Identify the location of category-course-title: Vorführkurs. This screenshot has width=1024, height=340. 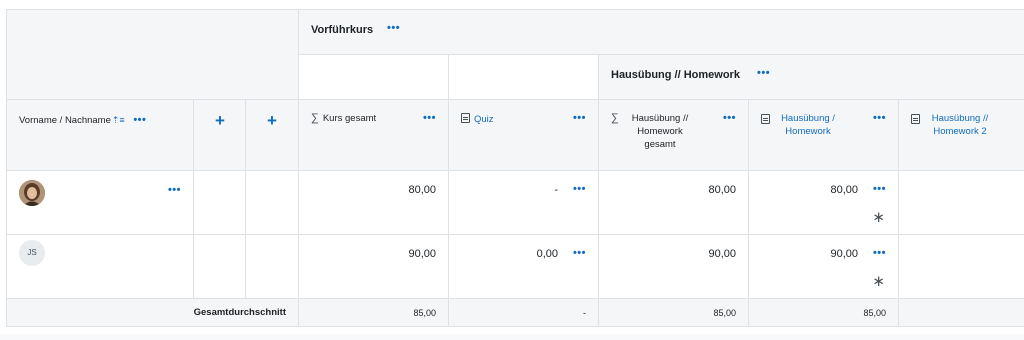
(342, 30).